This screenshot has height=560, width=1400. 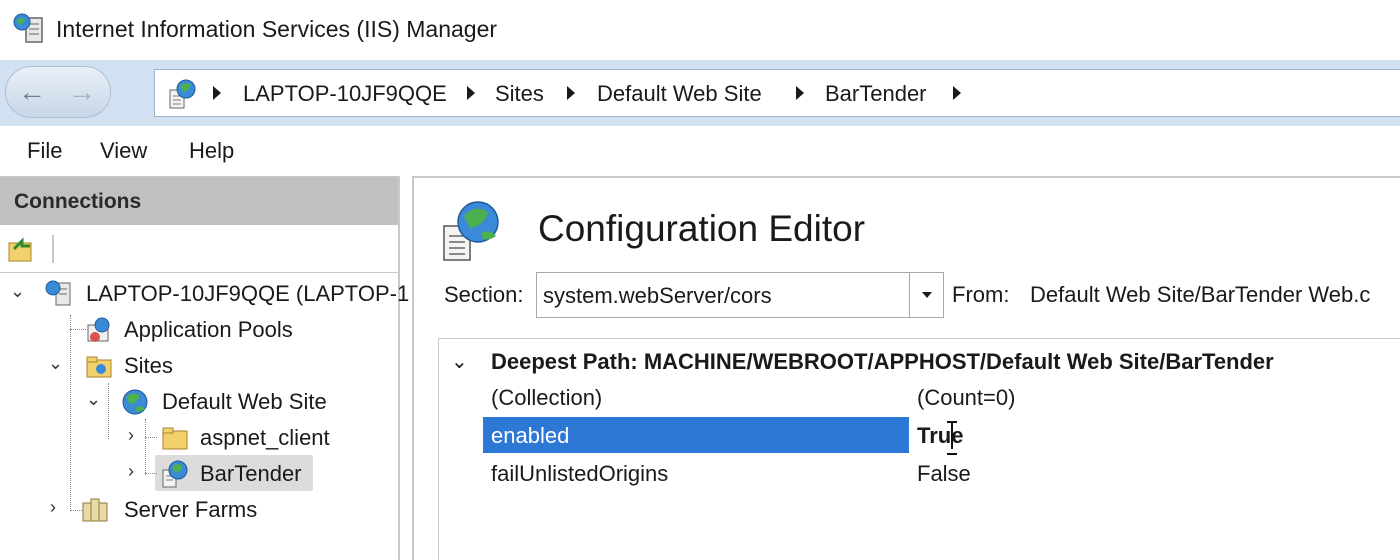 I want to click on tree-item-server-farms: › Server Farms, so click(x=215, y=510).